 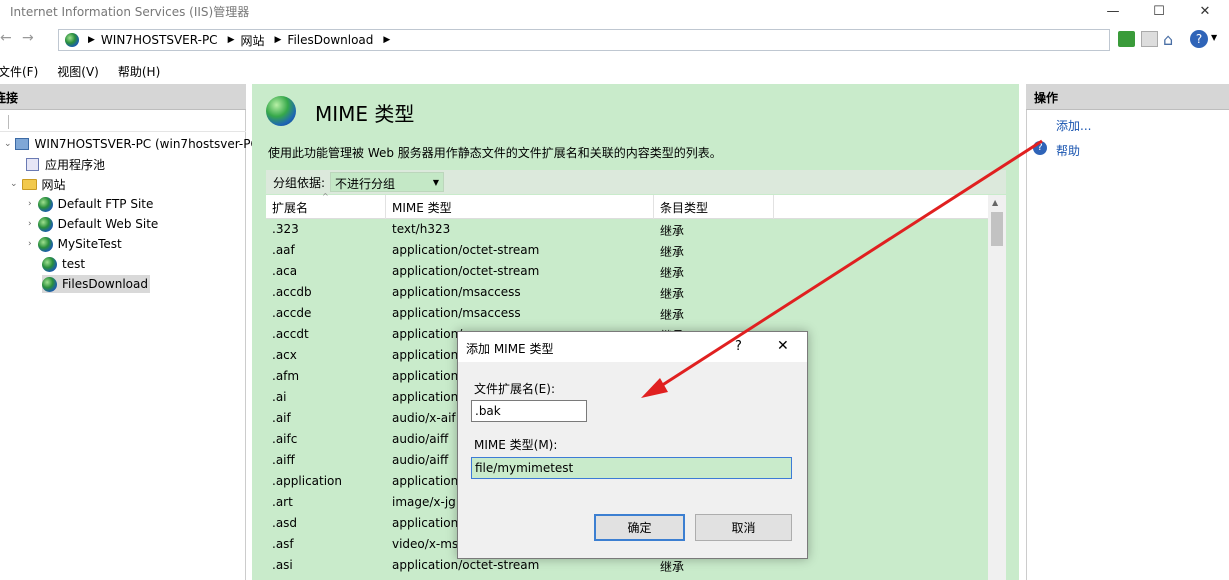 I want to click on arrow-shaft, so click(x=846, y=267).